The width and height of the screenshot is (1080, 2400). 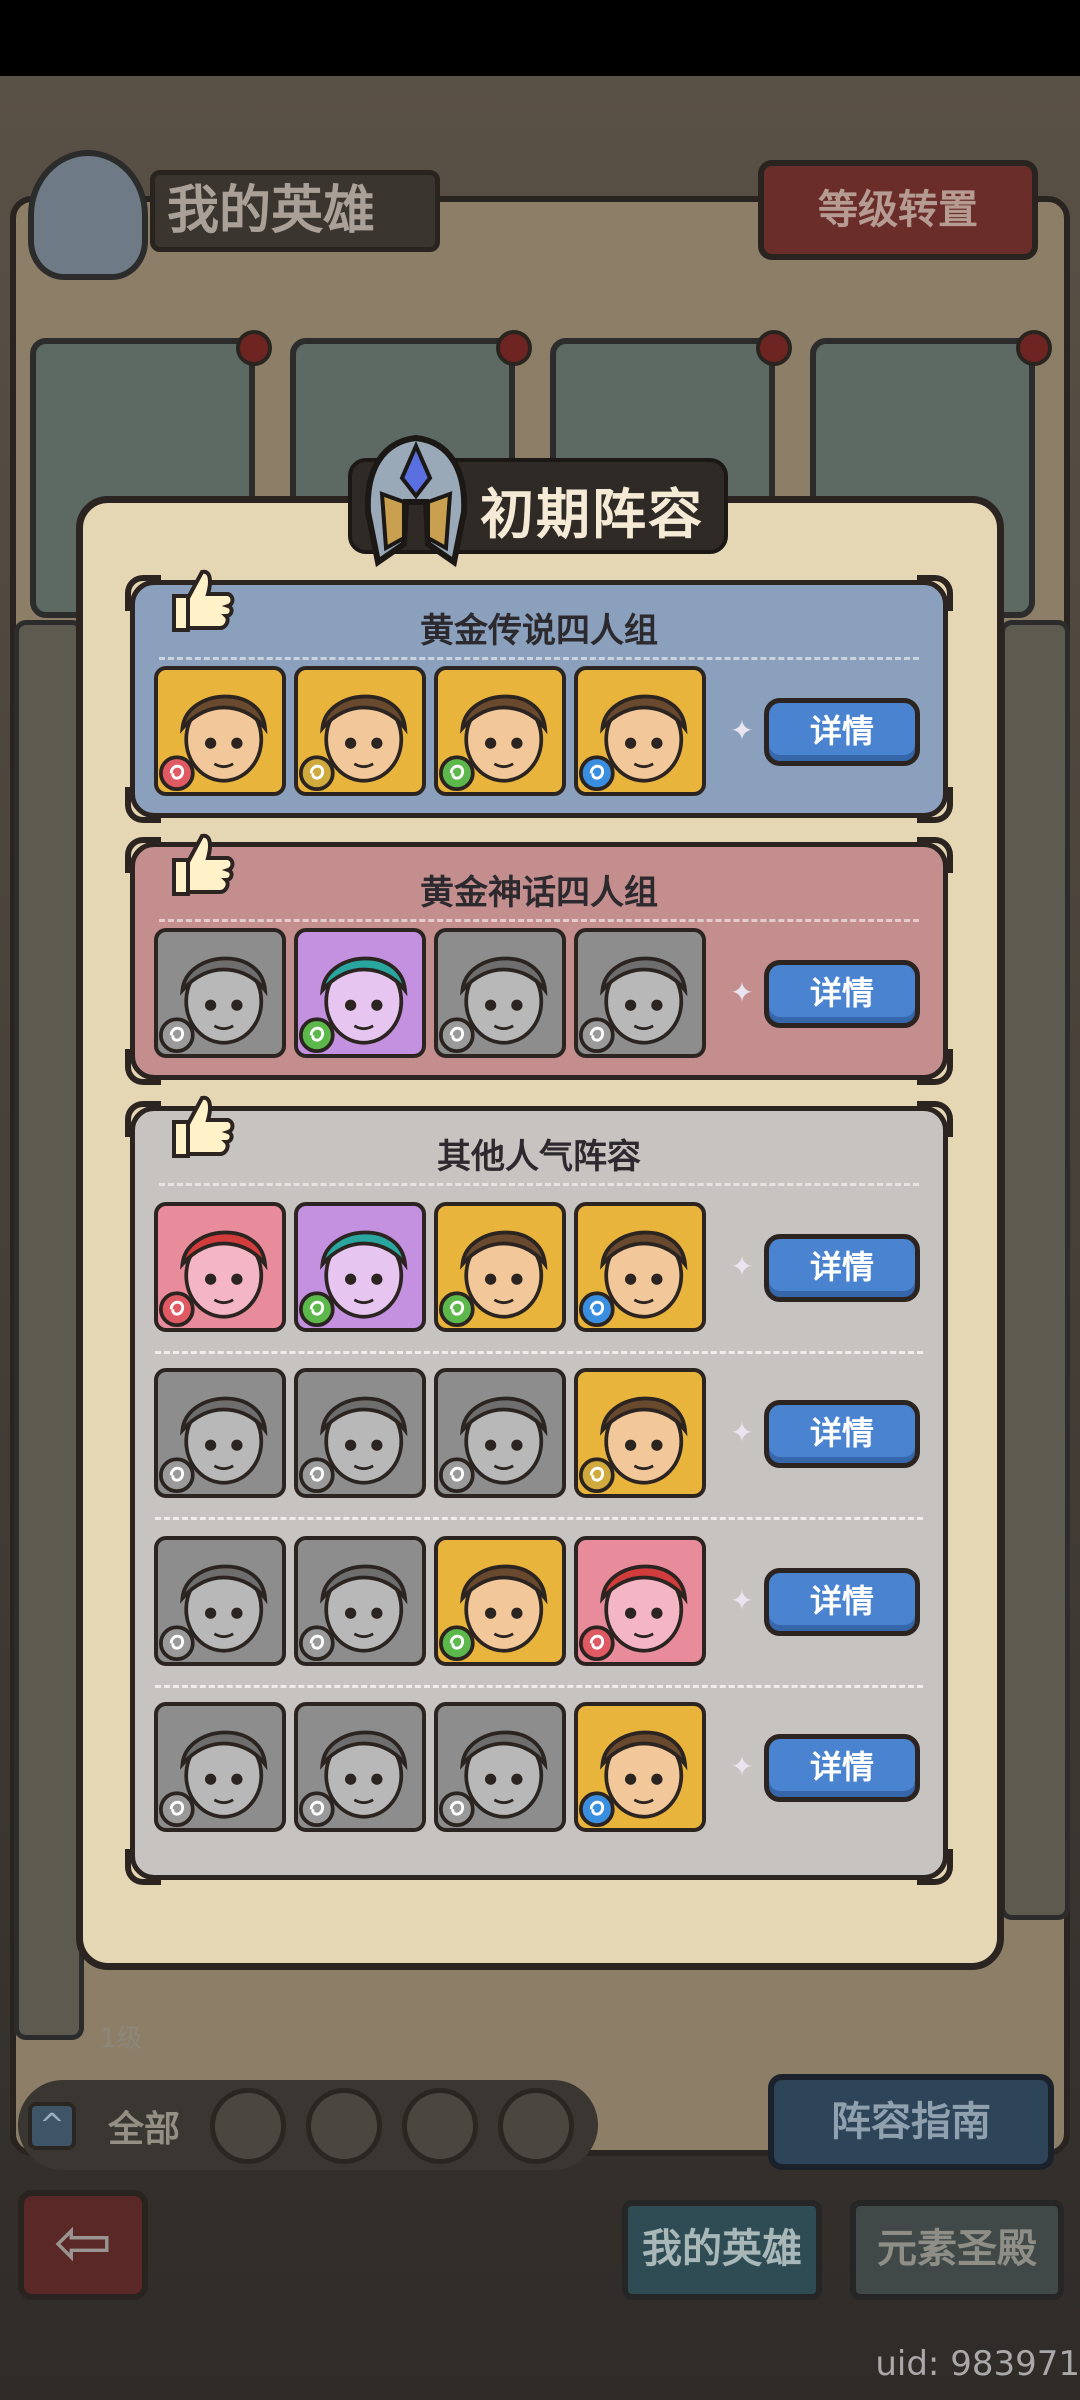 What do you see at coordinates (144, 2126) in the screenshot?
I see `filter-all: 全部` at bounding box center [144, 2126].